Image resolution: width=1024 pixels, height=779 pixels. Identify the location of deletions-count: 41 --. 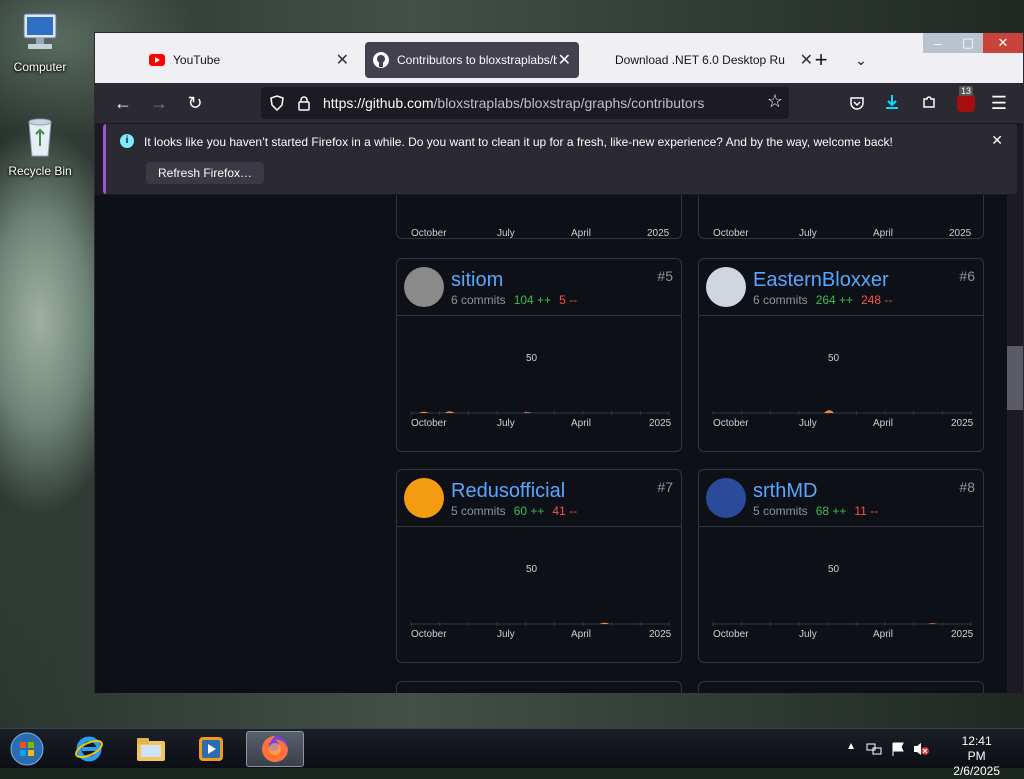
(565, 511).